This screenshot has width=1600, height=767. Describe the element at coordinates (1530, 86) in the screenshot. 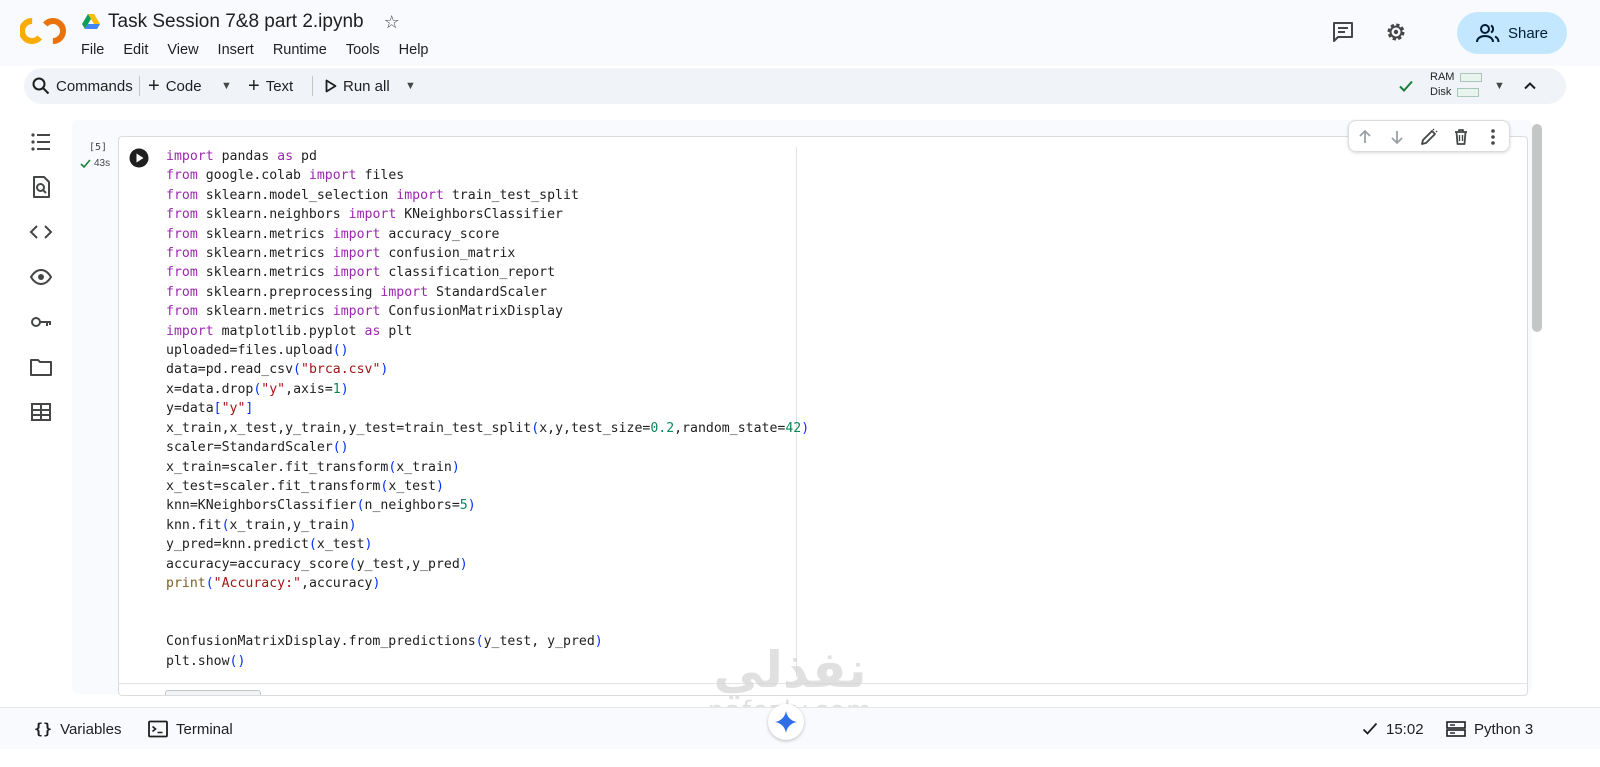

I see `collapse-chevron-up-icon` at that location.